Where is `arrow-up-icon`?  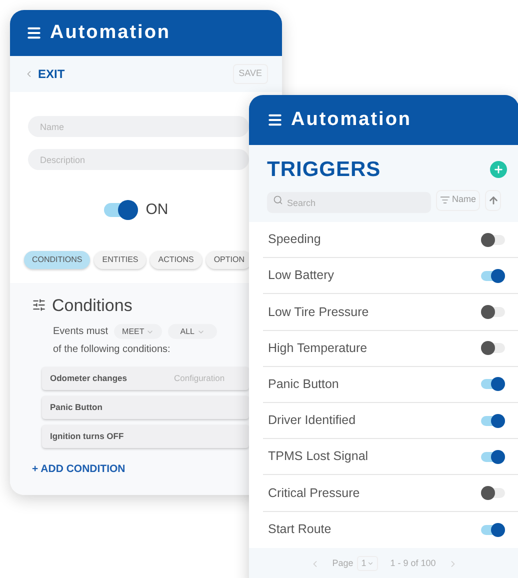
arrow-up-icon is located at coordinates (493, 200).